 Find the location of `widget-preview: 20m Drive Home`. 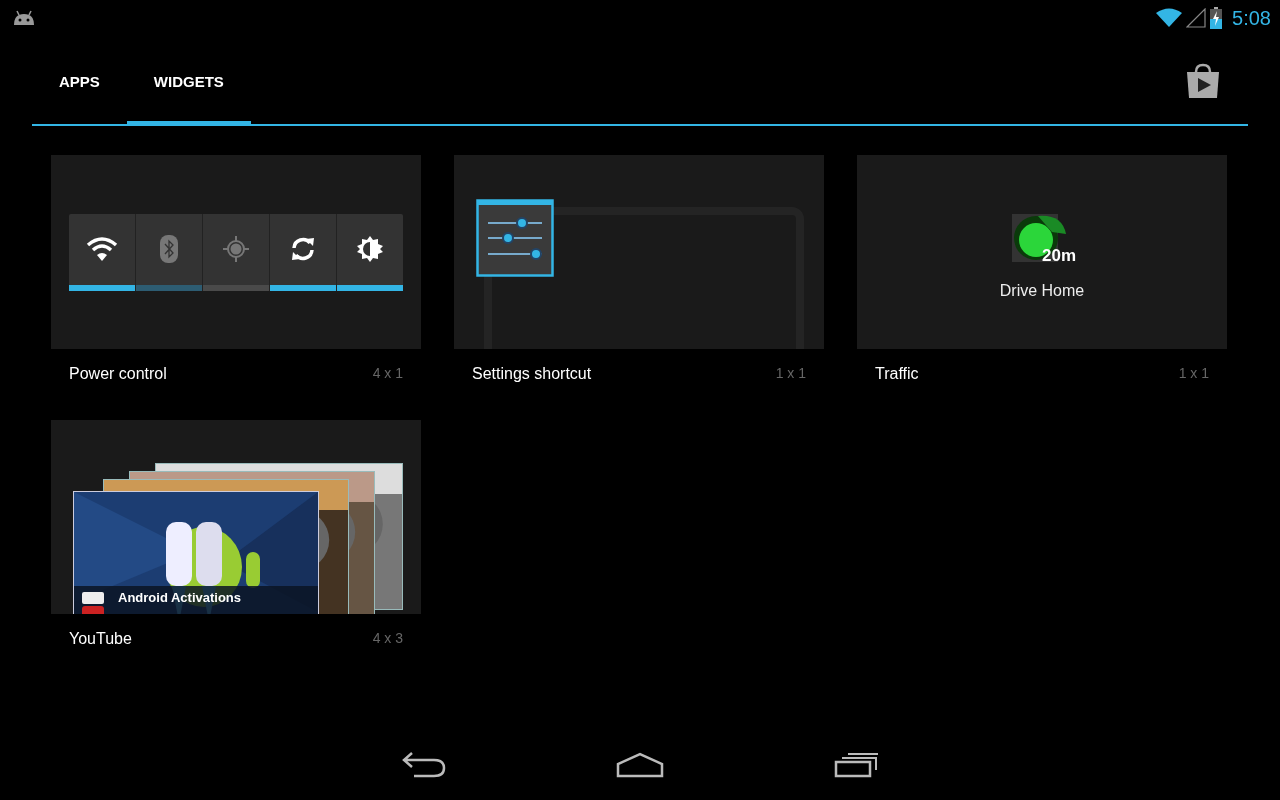

widget-preview: 20m Drive Home is located at coordinates (1042, 252).